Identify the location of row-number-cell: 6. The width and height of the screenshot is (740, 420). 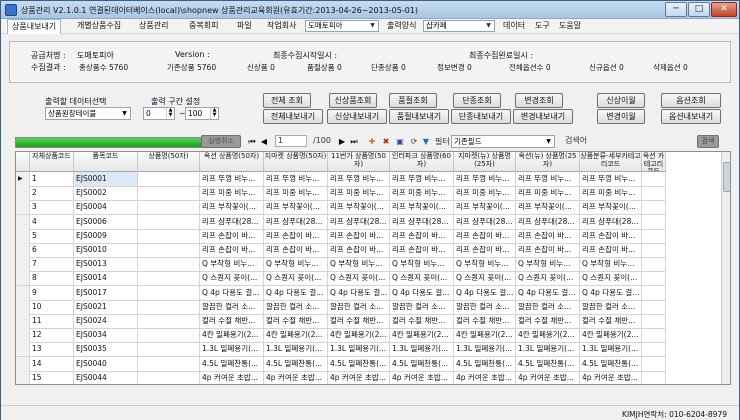
(52, 250).